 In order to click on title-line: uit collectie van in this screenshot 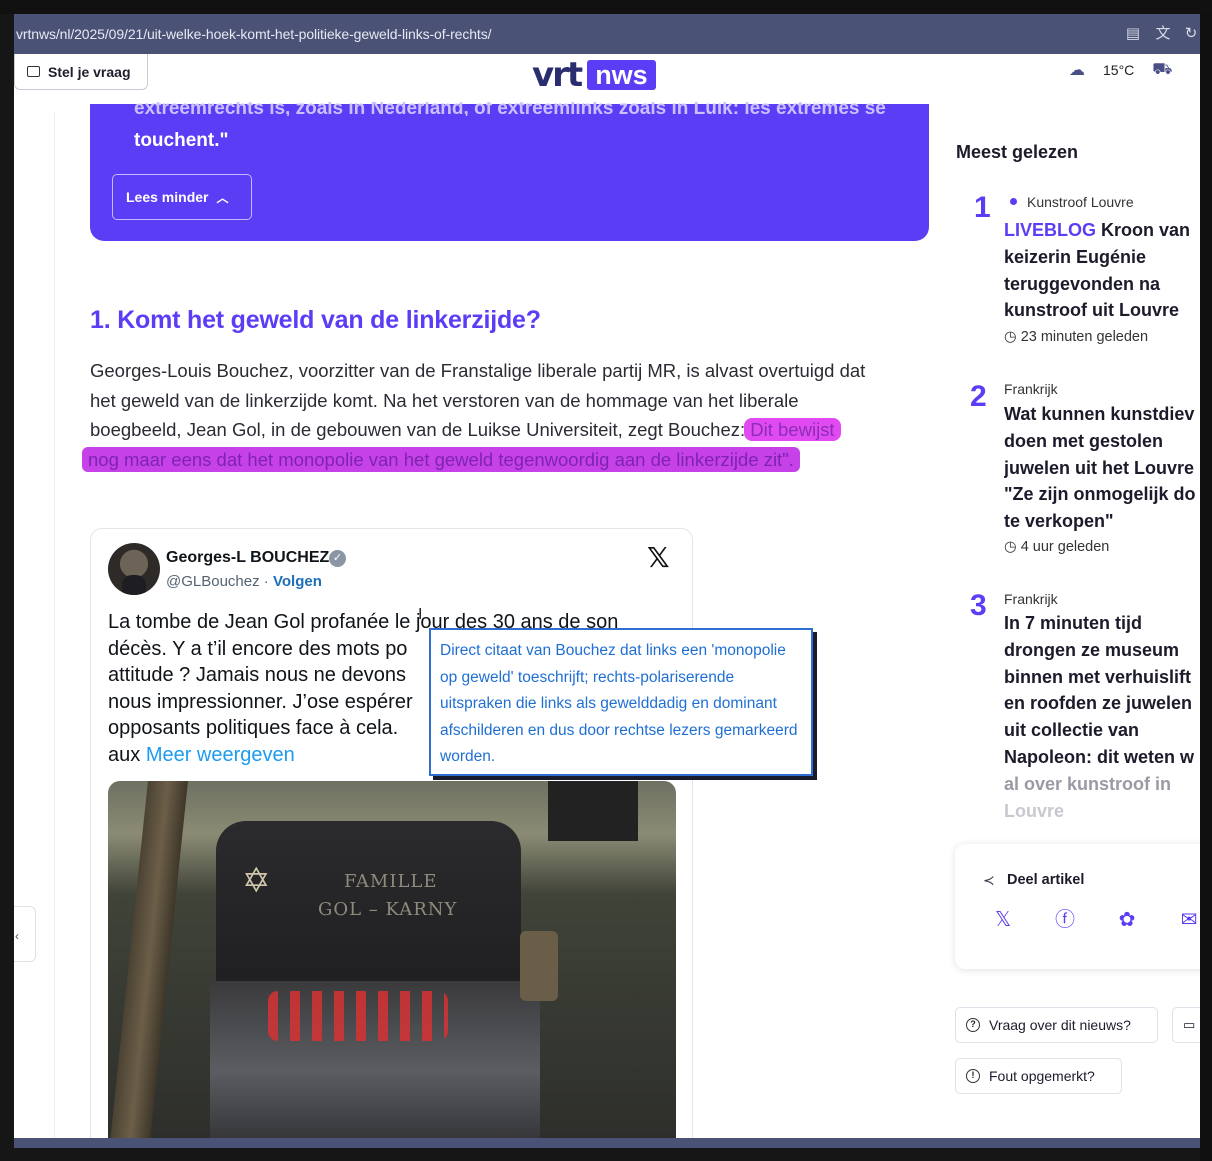, I will do `click(1072, 730)`.